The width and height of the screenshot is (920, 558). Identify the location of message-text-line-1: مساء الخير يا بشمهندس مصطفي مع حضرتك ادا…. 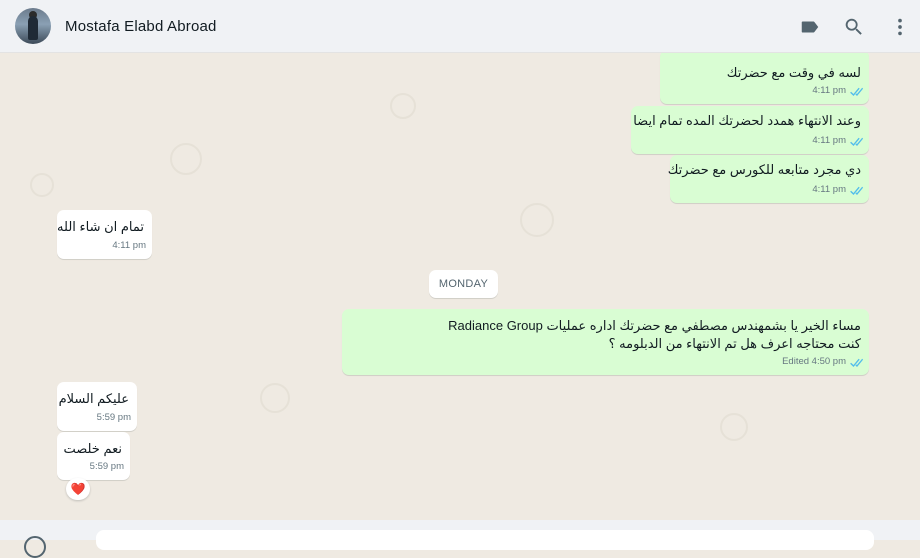
(654, 325).